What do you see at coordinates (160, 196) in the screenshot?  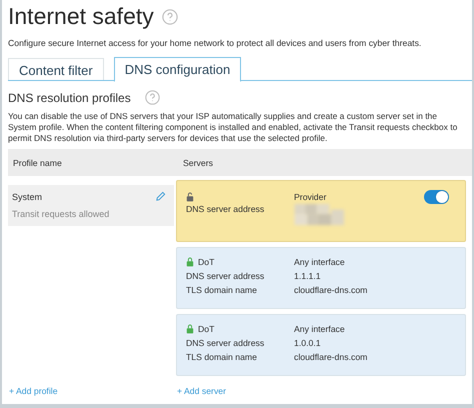 I see `pencil-icon` at bounding box center [160, 196].